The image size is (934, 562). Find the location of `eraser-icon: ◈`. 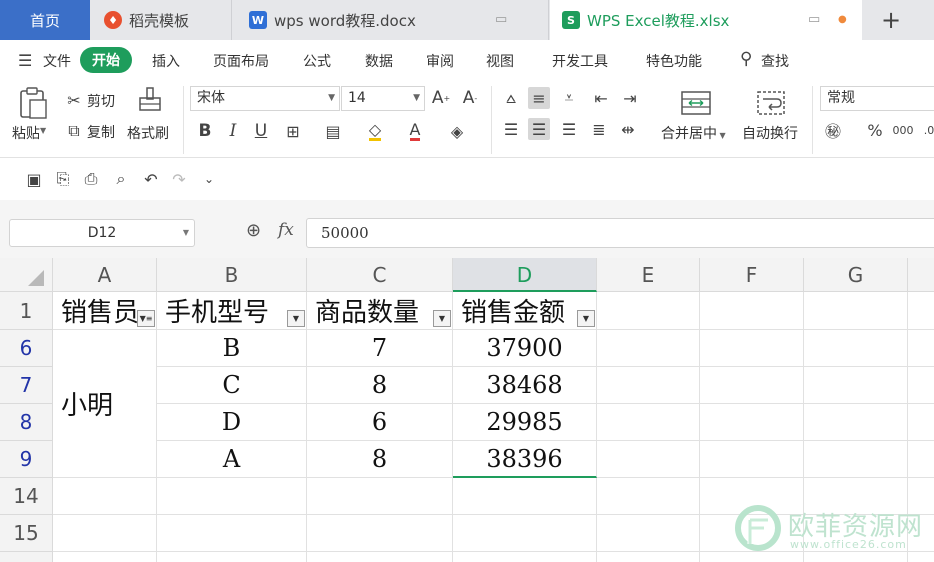

eraser-icon: ◈ is located at coordinates (457, 131).